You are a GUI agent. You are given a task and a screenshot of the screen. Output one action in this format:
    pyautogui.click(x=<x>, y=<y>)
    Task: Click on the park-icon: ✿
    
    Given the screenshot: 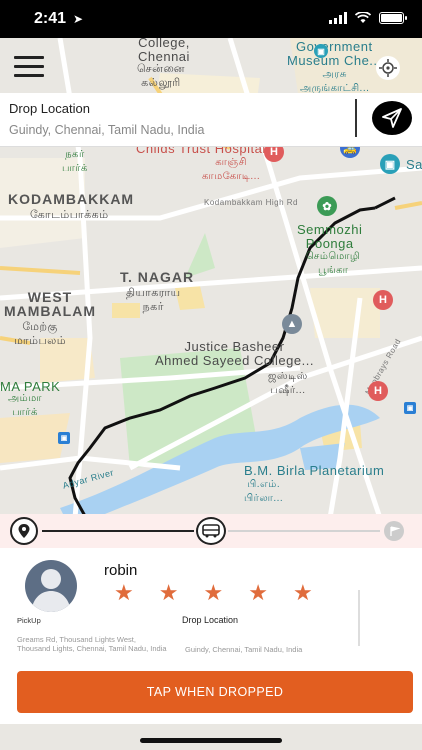 What is the action you would take?
    pyautogui.click(x=327, y=206)
    